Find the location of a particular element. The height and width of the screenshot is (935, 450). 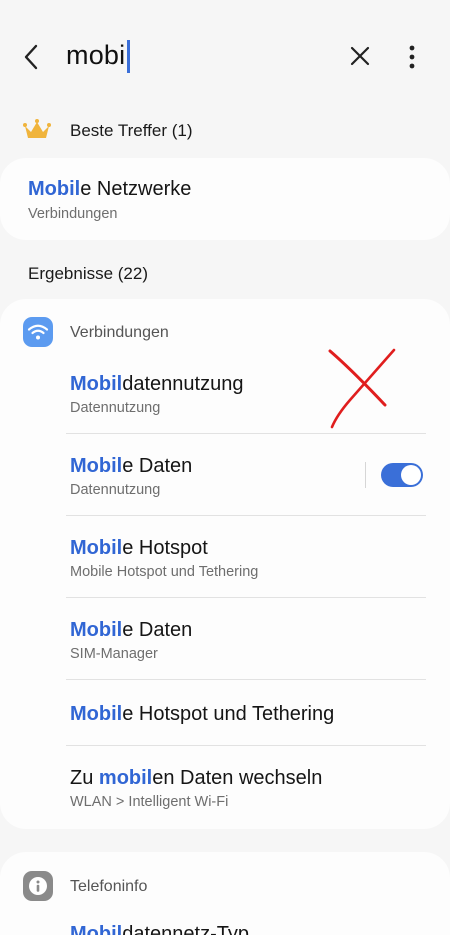

result-title: Mobile Hotspot und Tethering is located at coordinates (202, 714).